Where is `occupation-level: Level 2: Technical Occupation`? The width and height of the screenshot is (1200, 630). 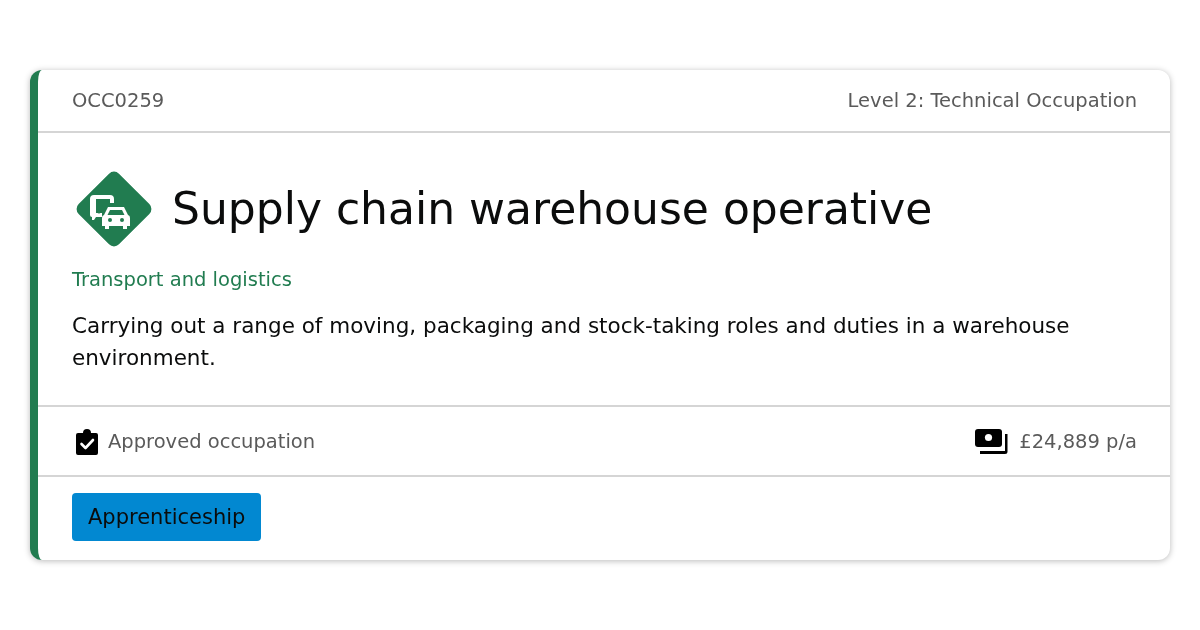 occupation-level: Level 2: Technical Occupation is located at coordinates (992, 100).